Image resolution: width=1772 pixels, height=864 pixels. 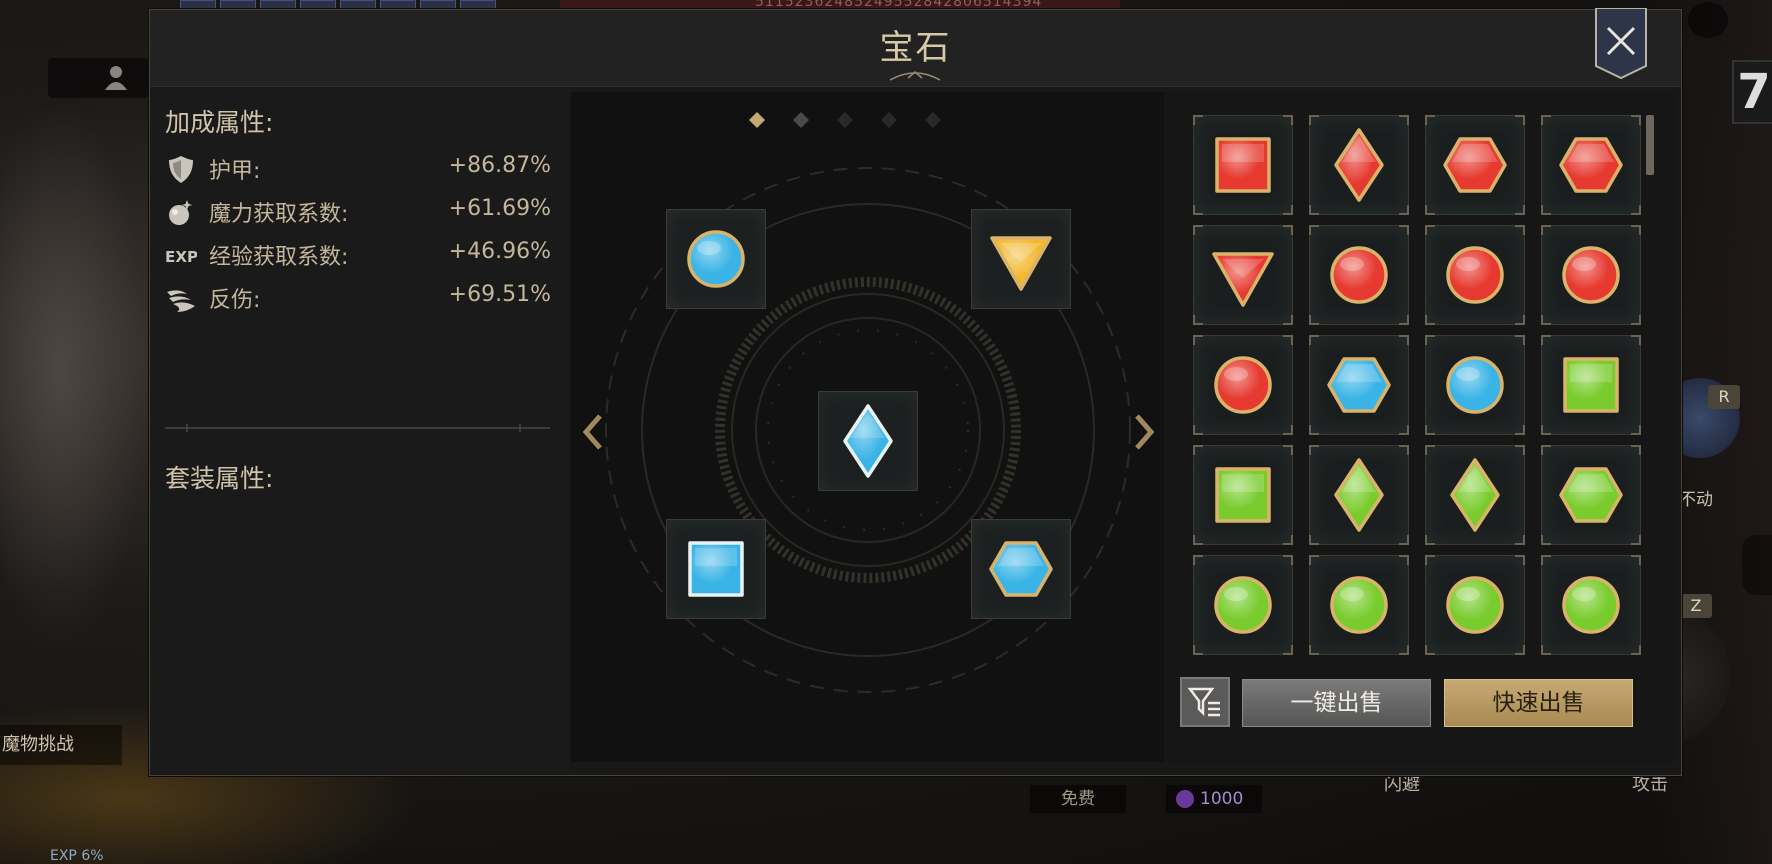 What do you see at coordinates (915, 48) in the screenshot?
I see `title-bar: 宝石` at bounding box center [915, 48].